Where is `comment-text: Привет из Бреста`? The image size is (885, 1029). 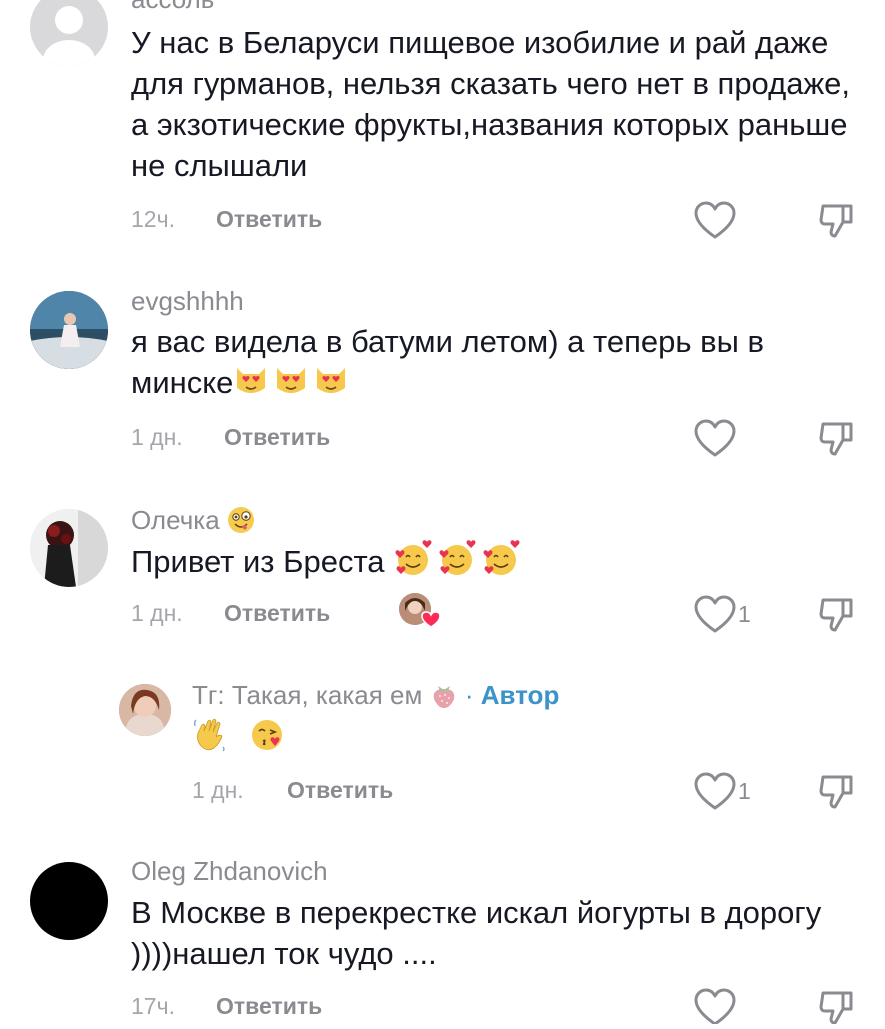
comment-text: Привет из Бреста is located at coordinates (491, 564).